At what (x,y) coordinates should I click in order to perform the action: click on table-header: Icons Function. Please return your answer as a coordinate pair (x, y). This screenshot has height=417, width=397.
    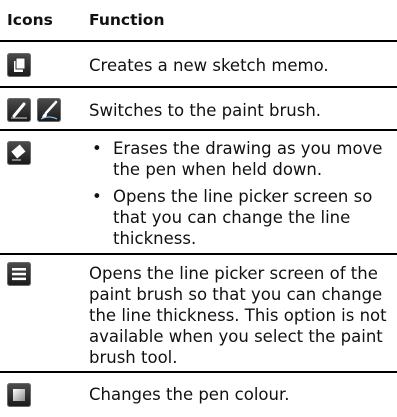
    Looking at the image, I should click on (198, 20).